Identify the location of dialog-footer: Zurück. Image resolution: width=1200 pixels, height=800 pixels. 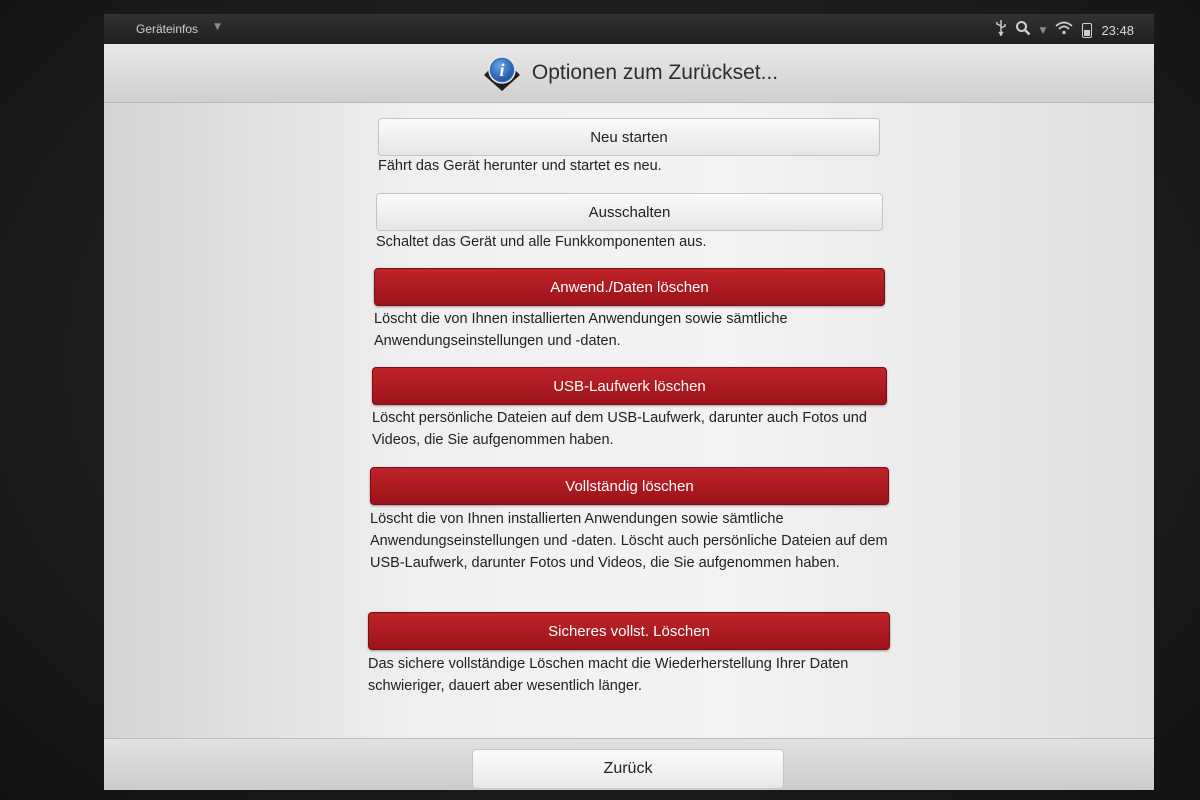
(629, 764).